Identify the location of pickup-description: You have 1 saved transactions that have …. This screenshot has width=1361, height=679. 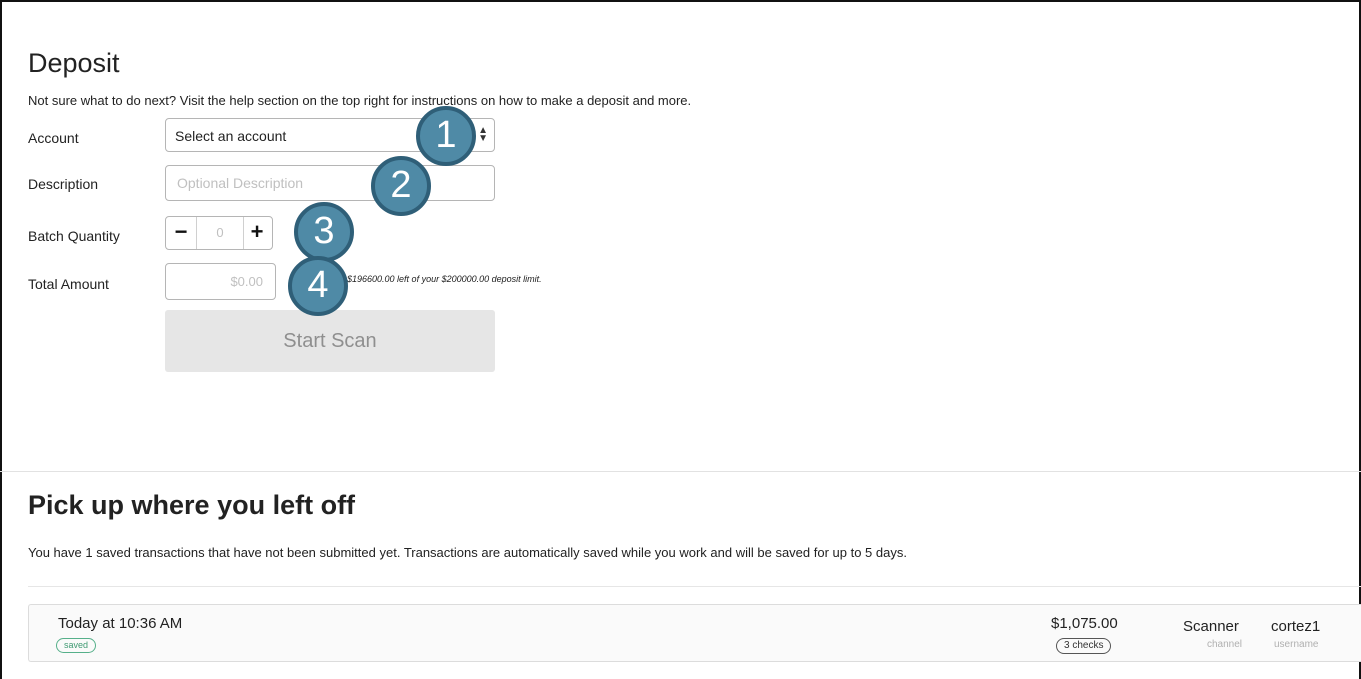
(467, 552).